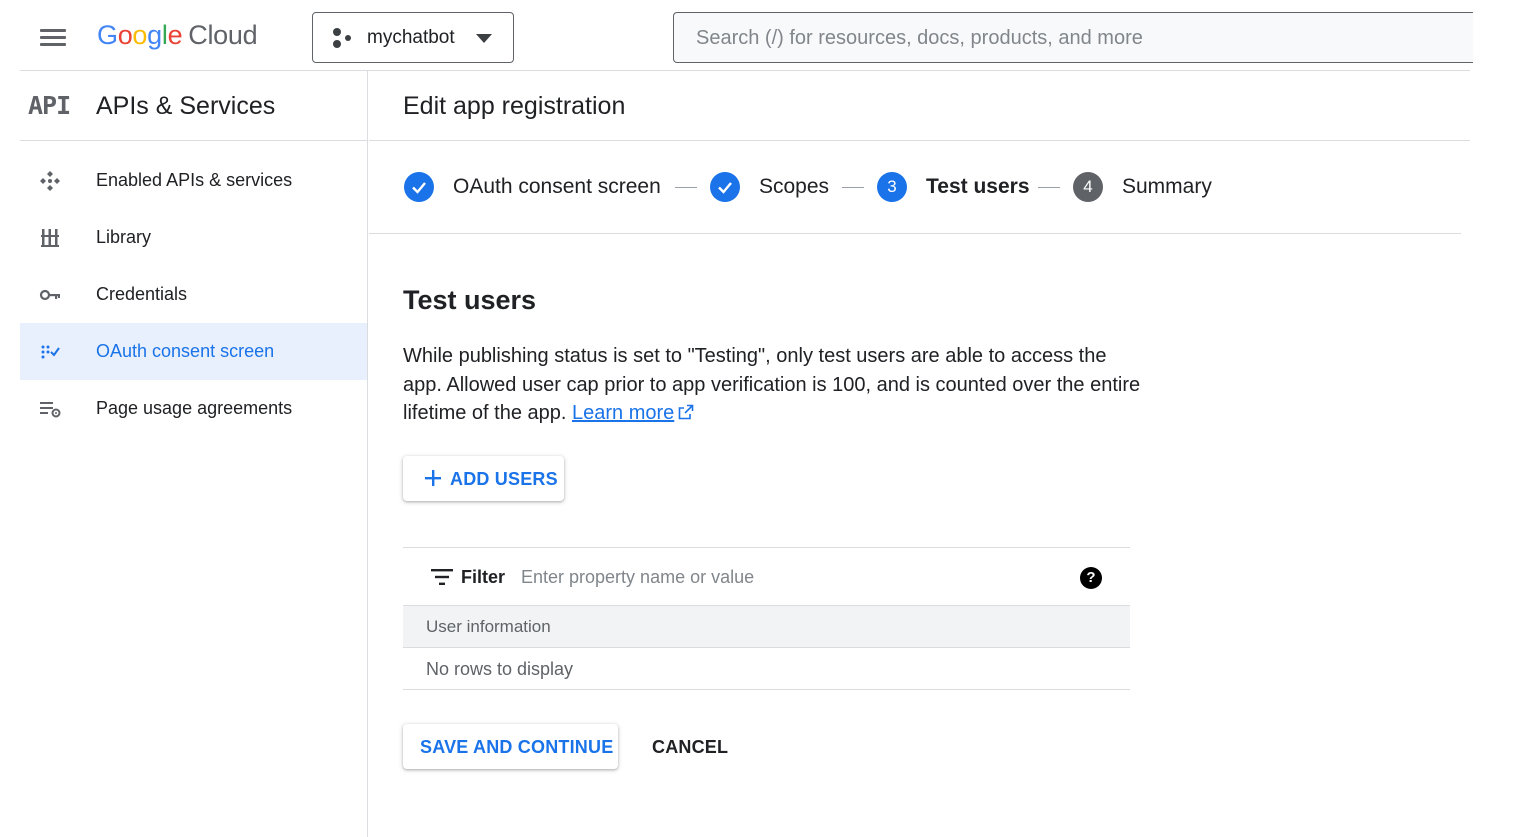 The image size is (1531, 837). I want to click on top-bar: Google Cloud mychatbot, so click(746, 37).